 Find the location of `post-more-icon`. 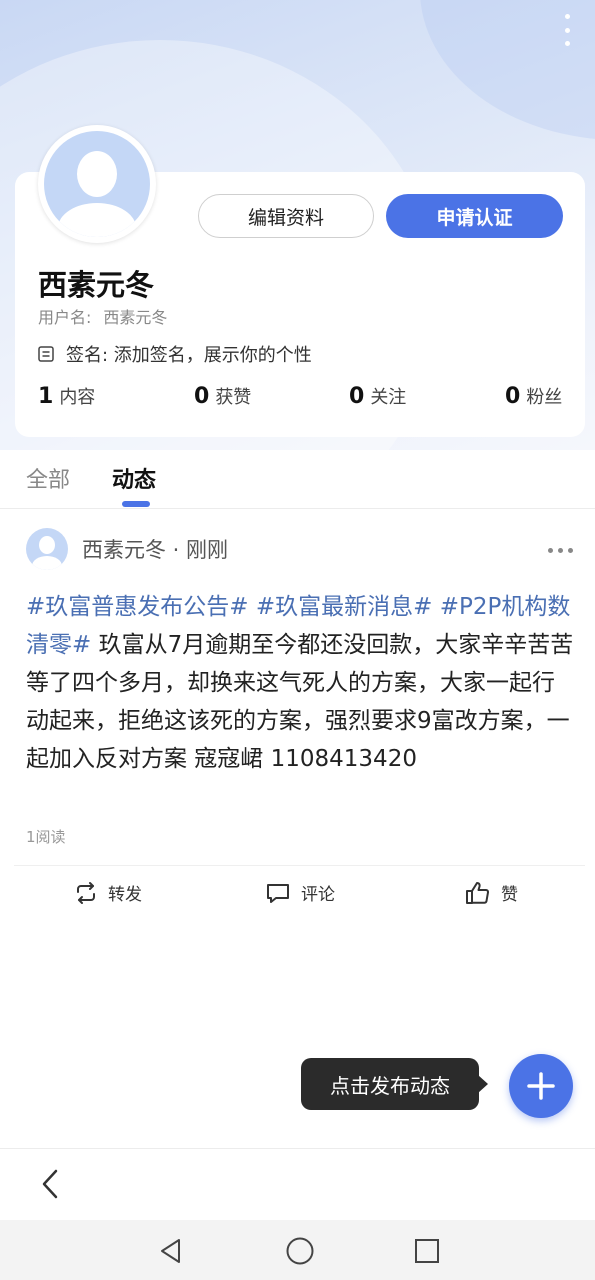

post-more-icon is located at coordinates (560, 550).